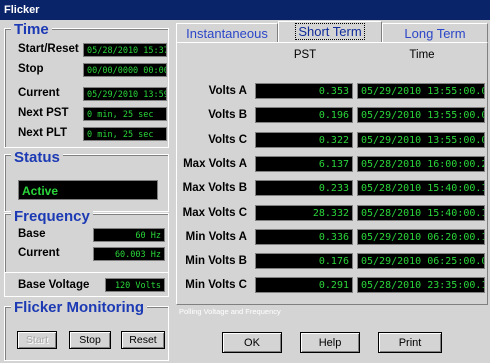 The height and width of the screenshot is (363, 490). Describe the element at coordinates (421, 237) in the screenshot. I see `pst-time-value: 05/29/2010 06:20:00.16` at that location.